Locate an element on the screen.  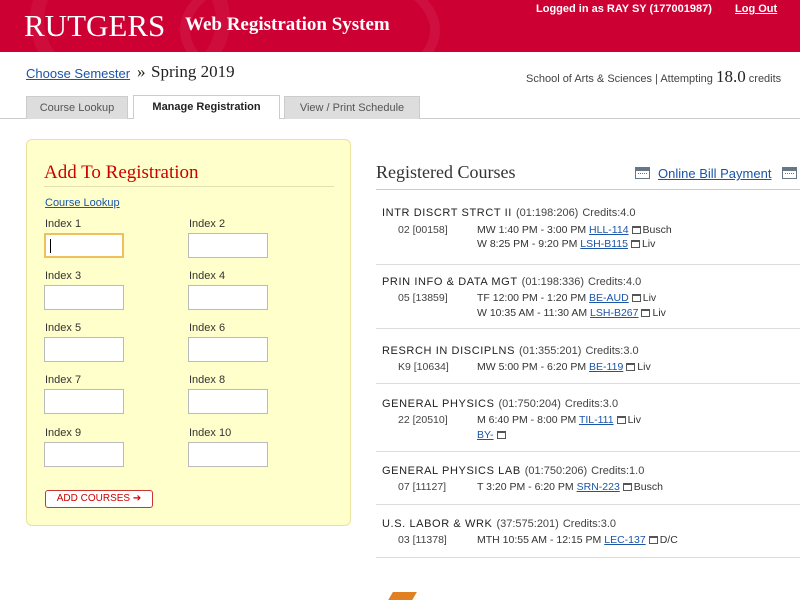
meeting-time: MW 5:00 PM - 6:20 PM BE-119 Liv is located at coordinates (564, 367).